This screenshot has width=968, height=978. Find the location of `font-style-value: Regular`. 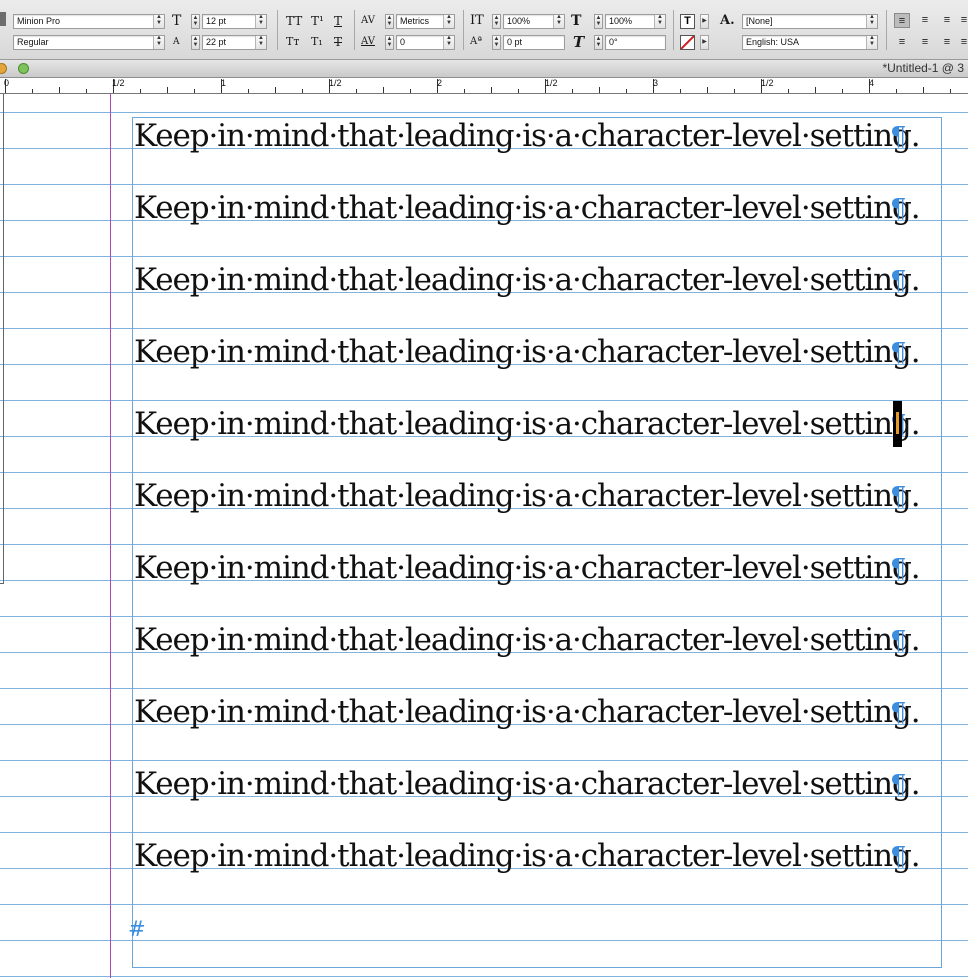

font-style-value: Regular is located at coordinates (33, 42).